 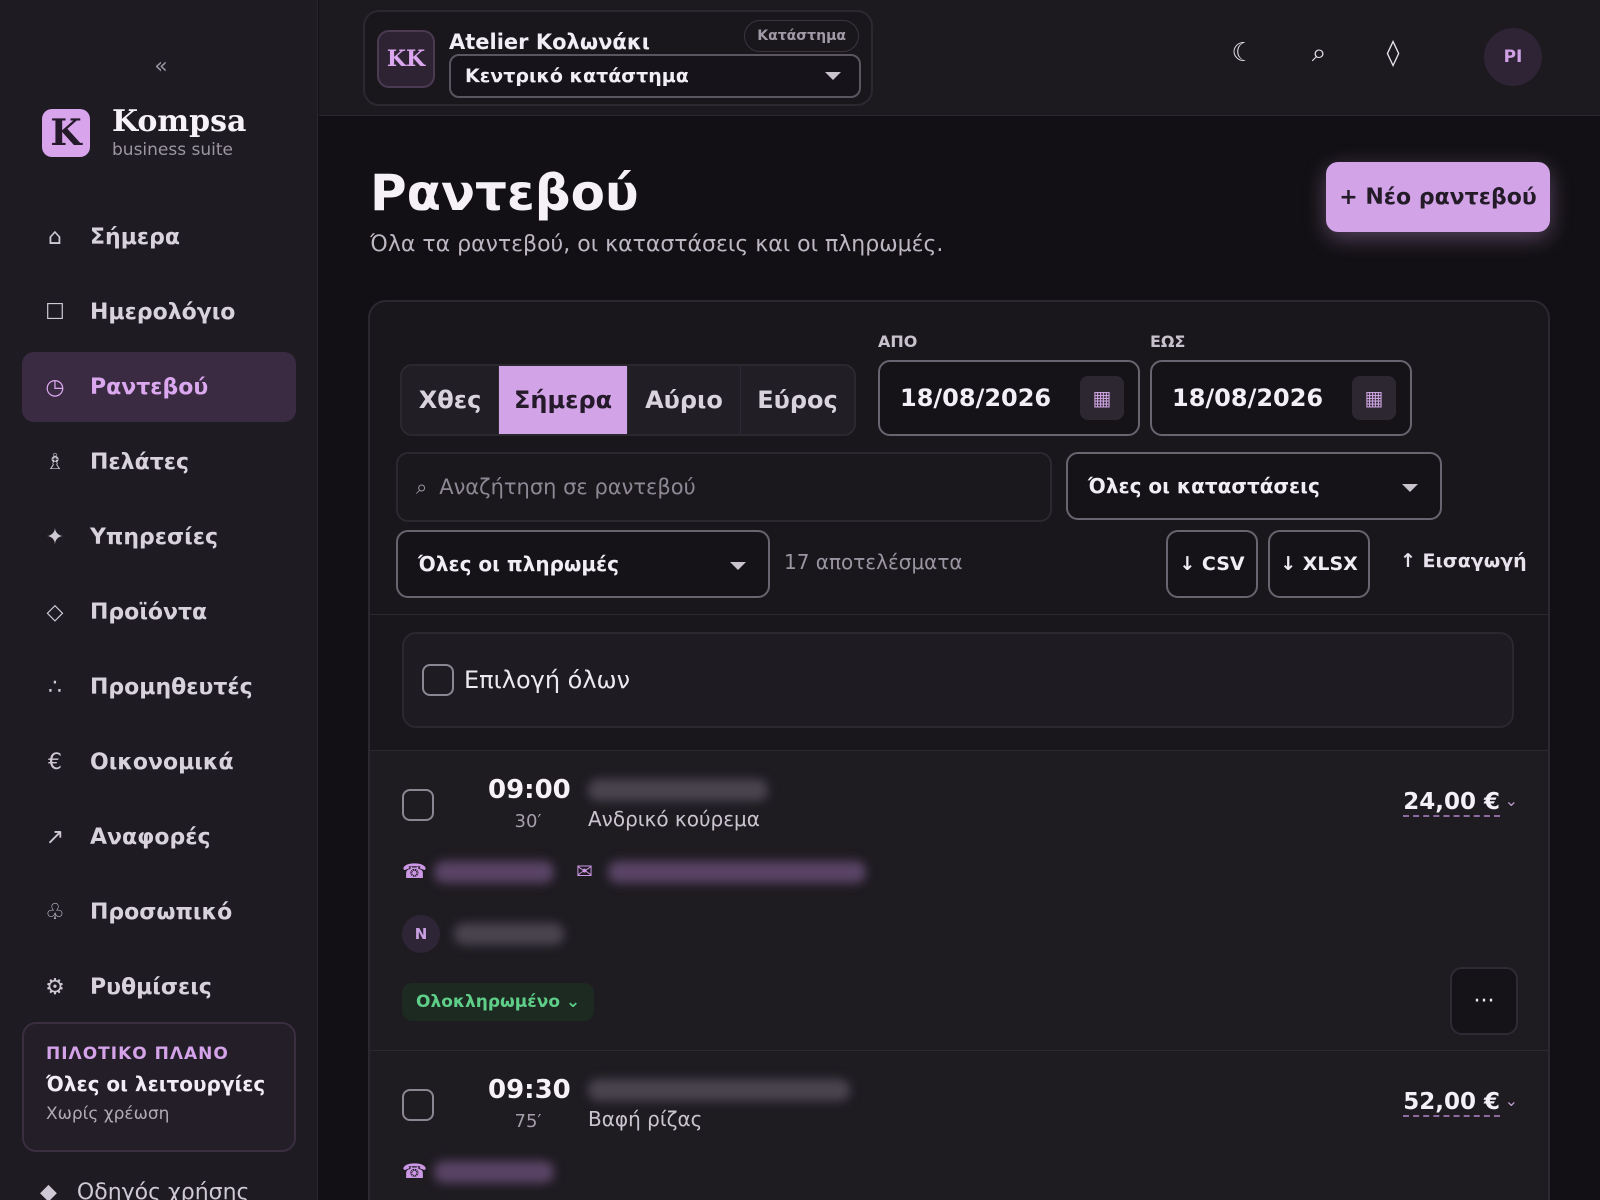 What do you see at coordinates (55, 537) in the screenshot?
I see `sparkle-icon: ✦` at bounding box center [55, 537].